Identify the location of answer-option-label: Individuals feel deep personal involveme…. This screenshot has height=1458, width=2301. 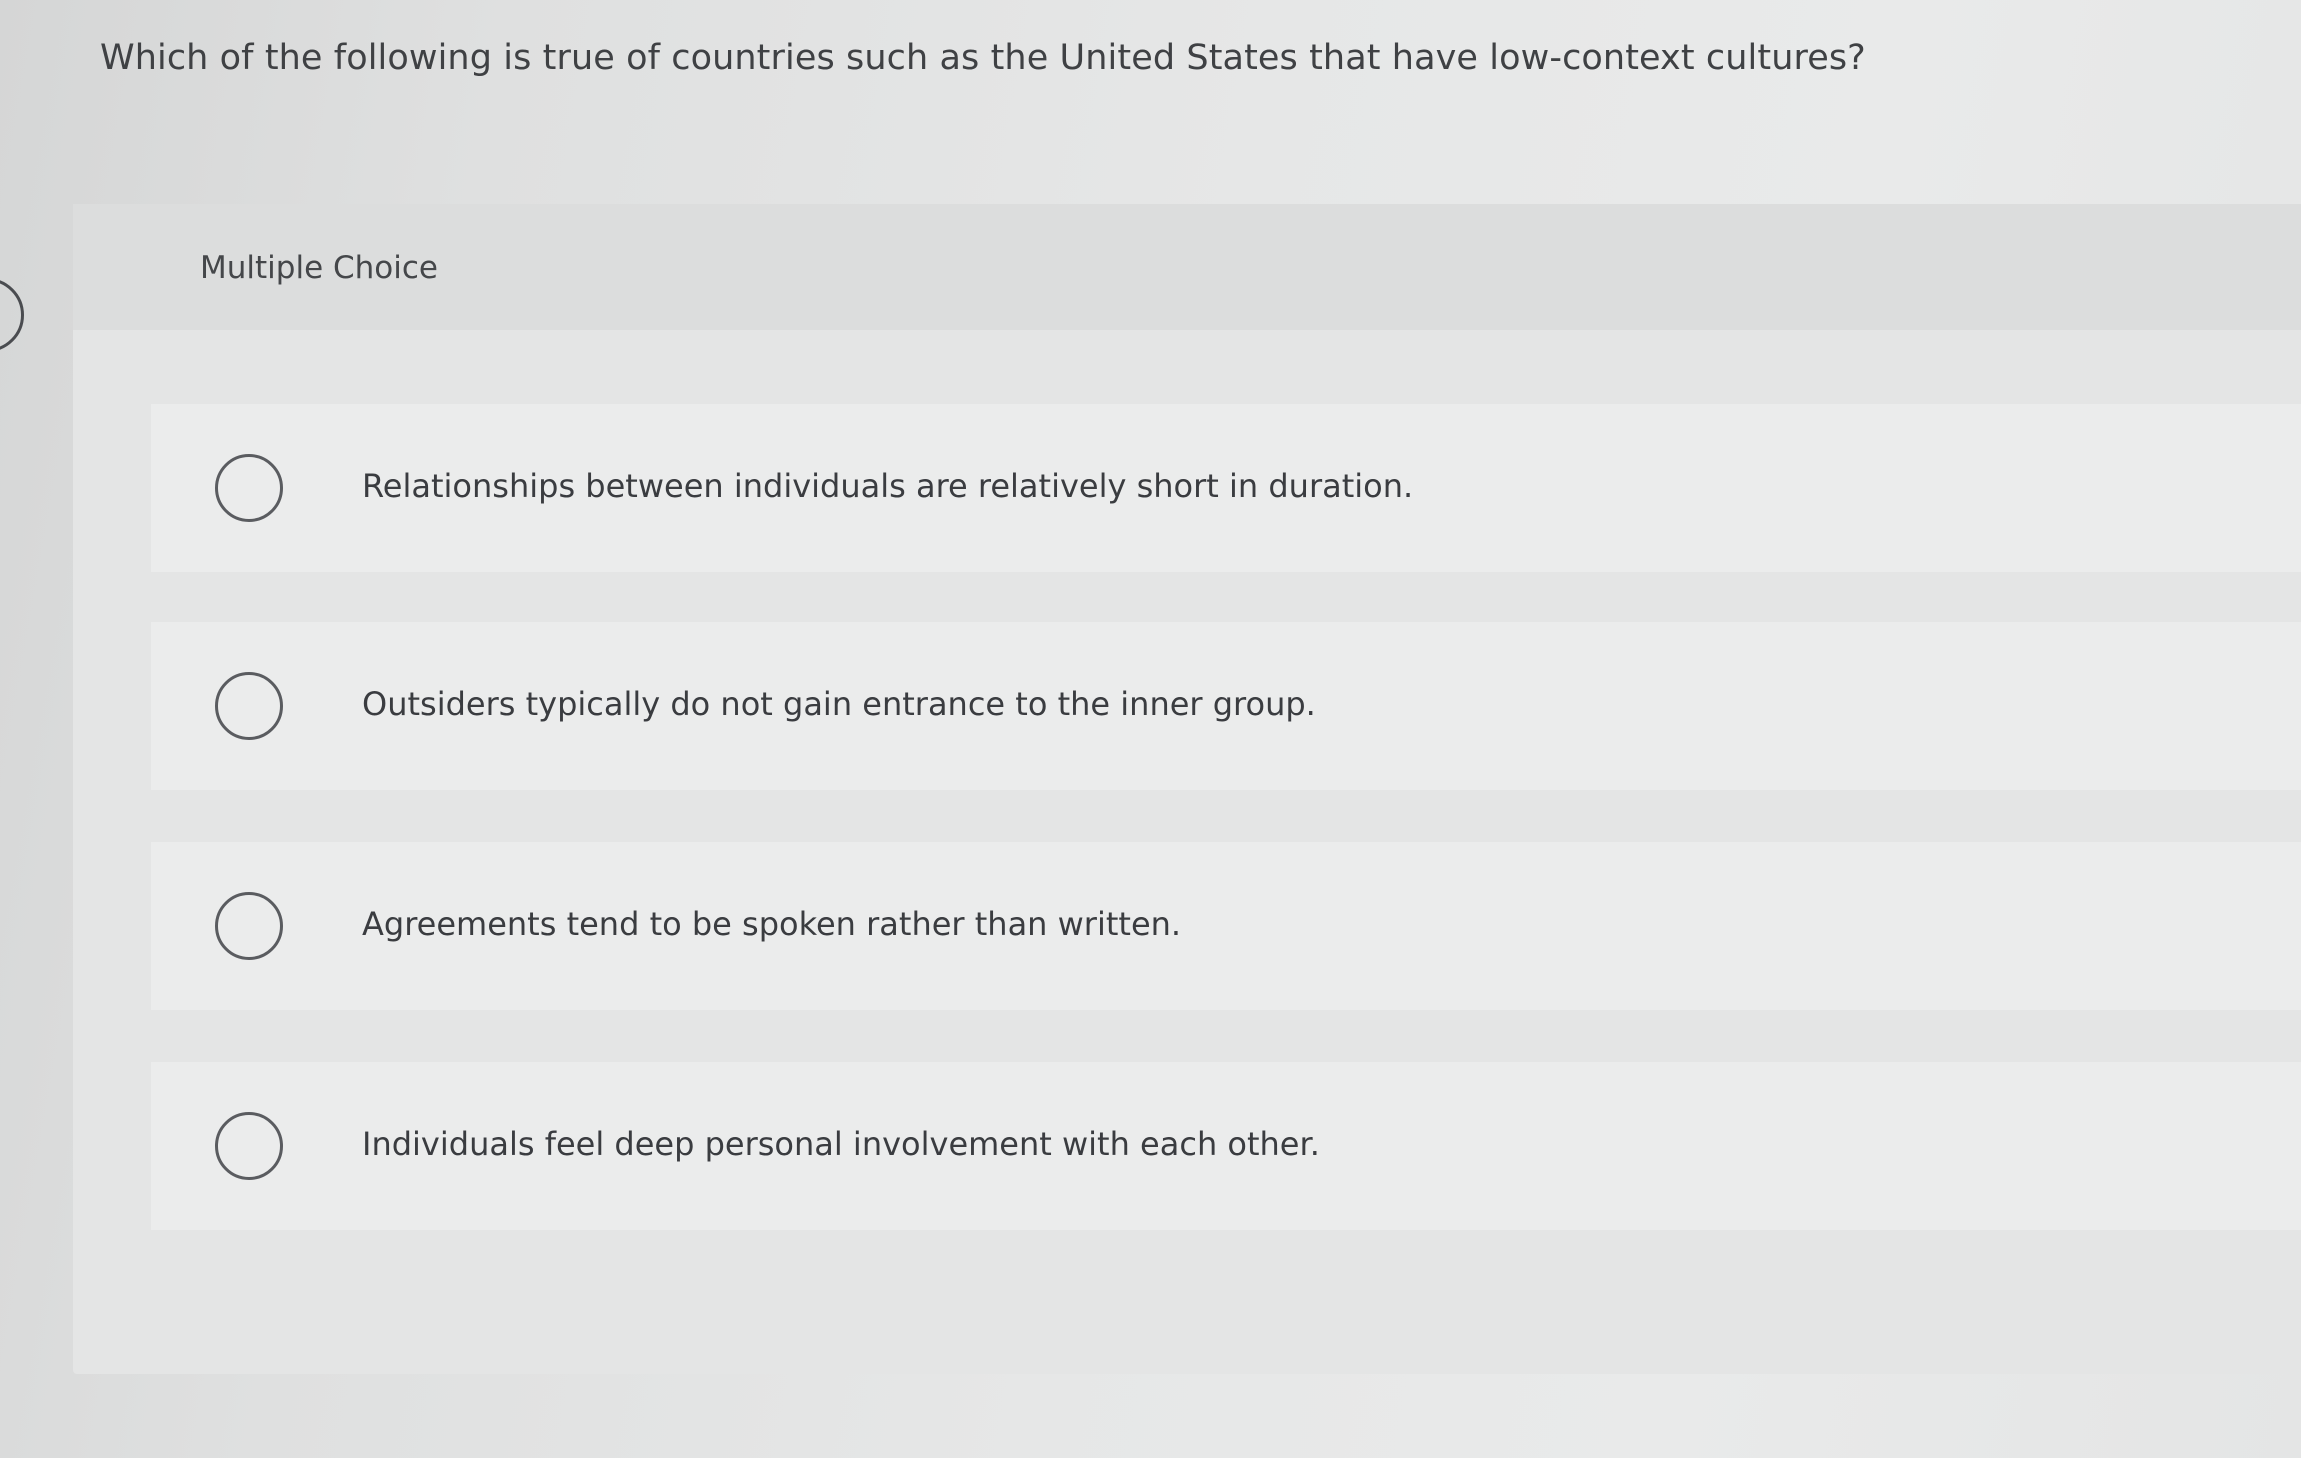
(841, 1144).